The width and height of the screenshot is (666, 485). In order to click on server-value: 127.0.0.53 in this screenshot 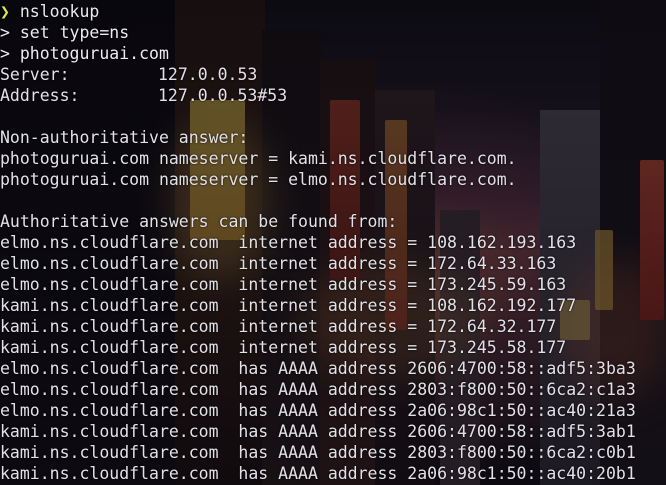, I will do `click(208, 74)`.